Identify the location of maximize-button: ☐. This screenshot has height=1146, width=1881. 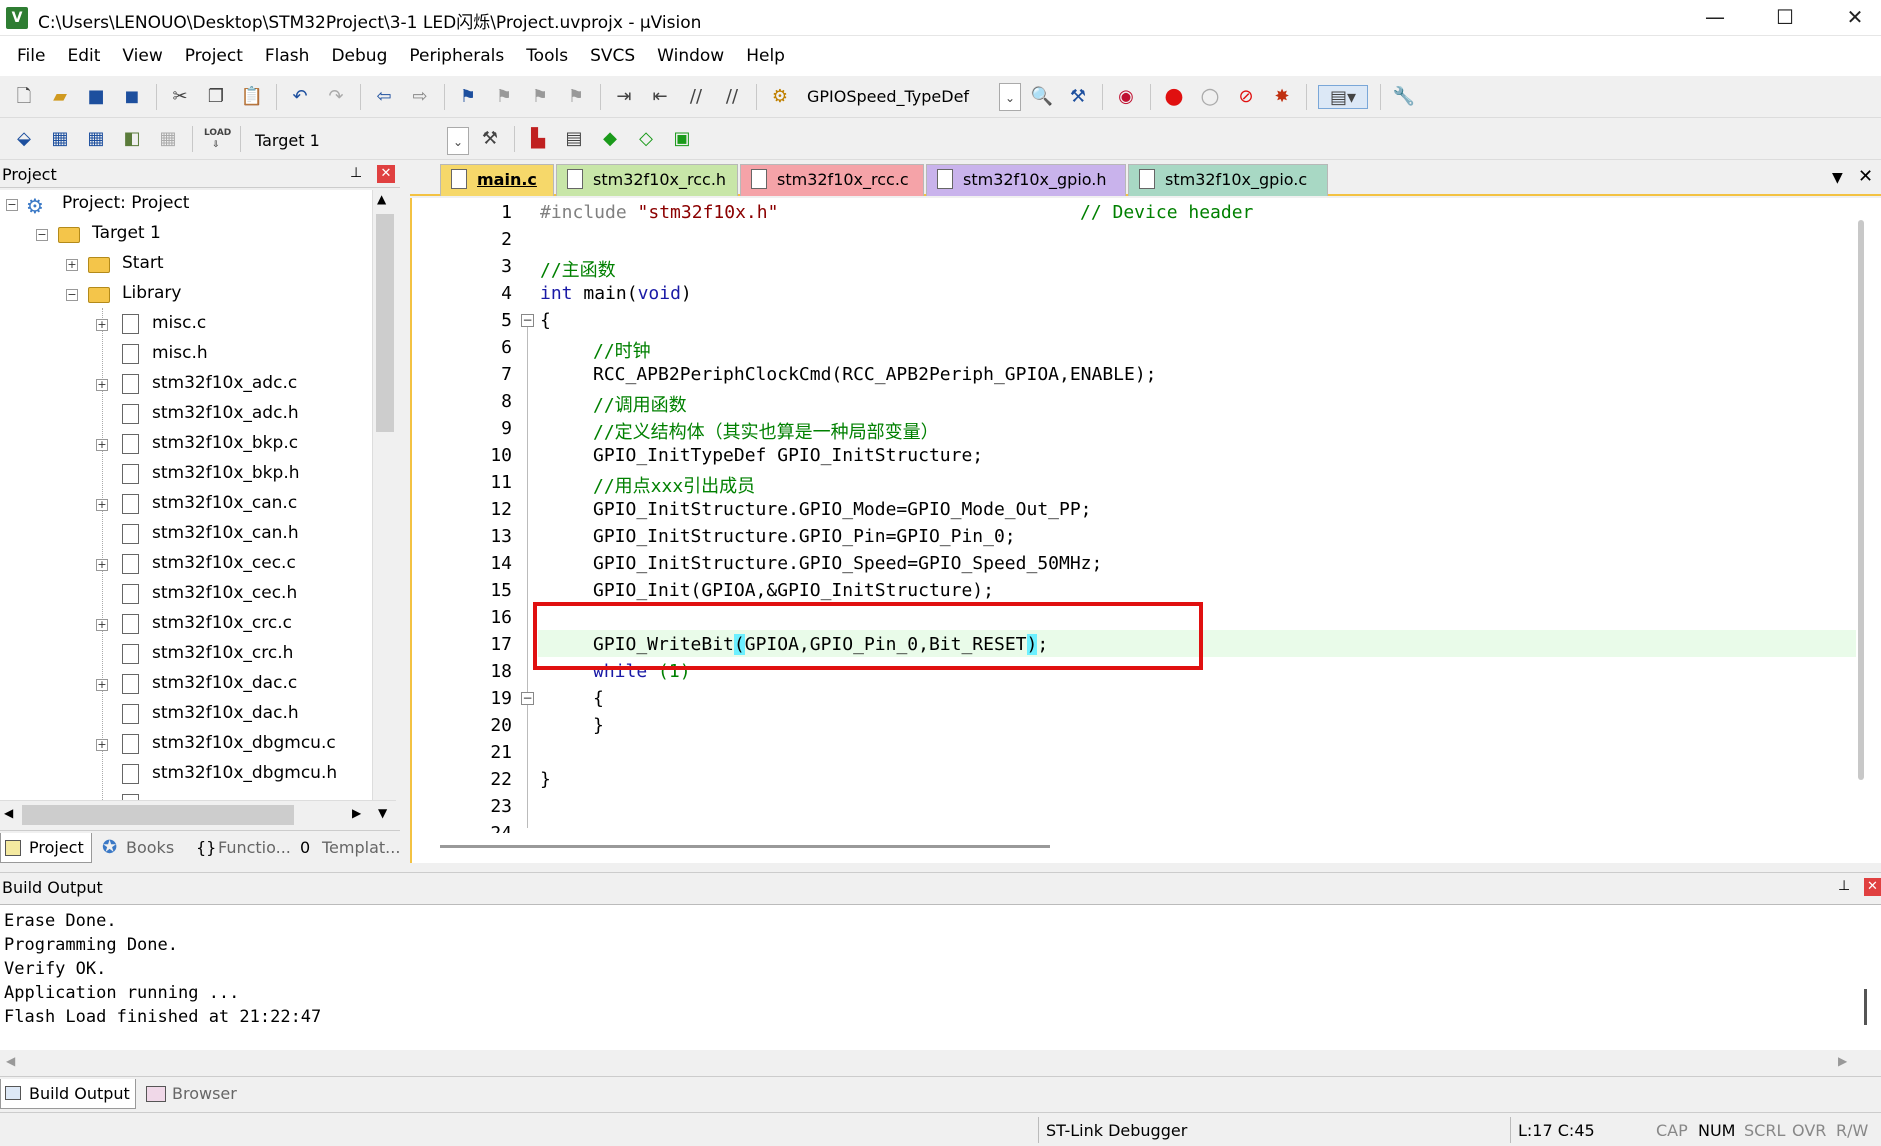
(1785, 18).